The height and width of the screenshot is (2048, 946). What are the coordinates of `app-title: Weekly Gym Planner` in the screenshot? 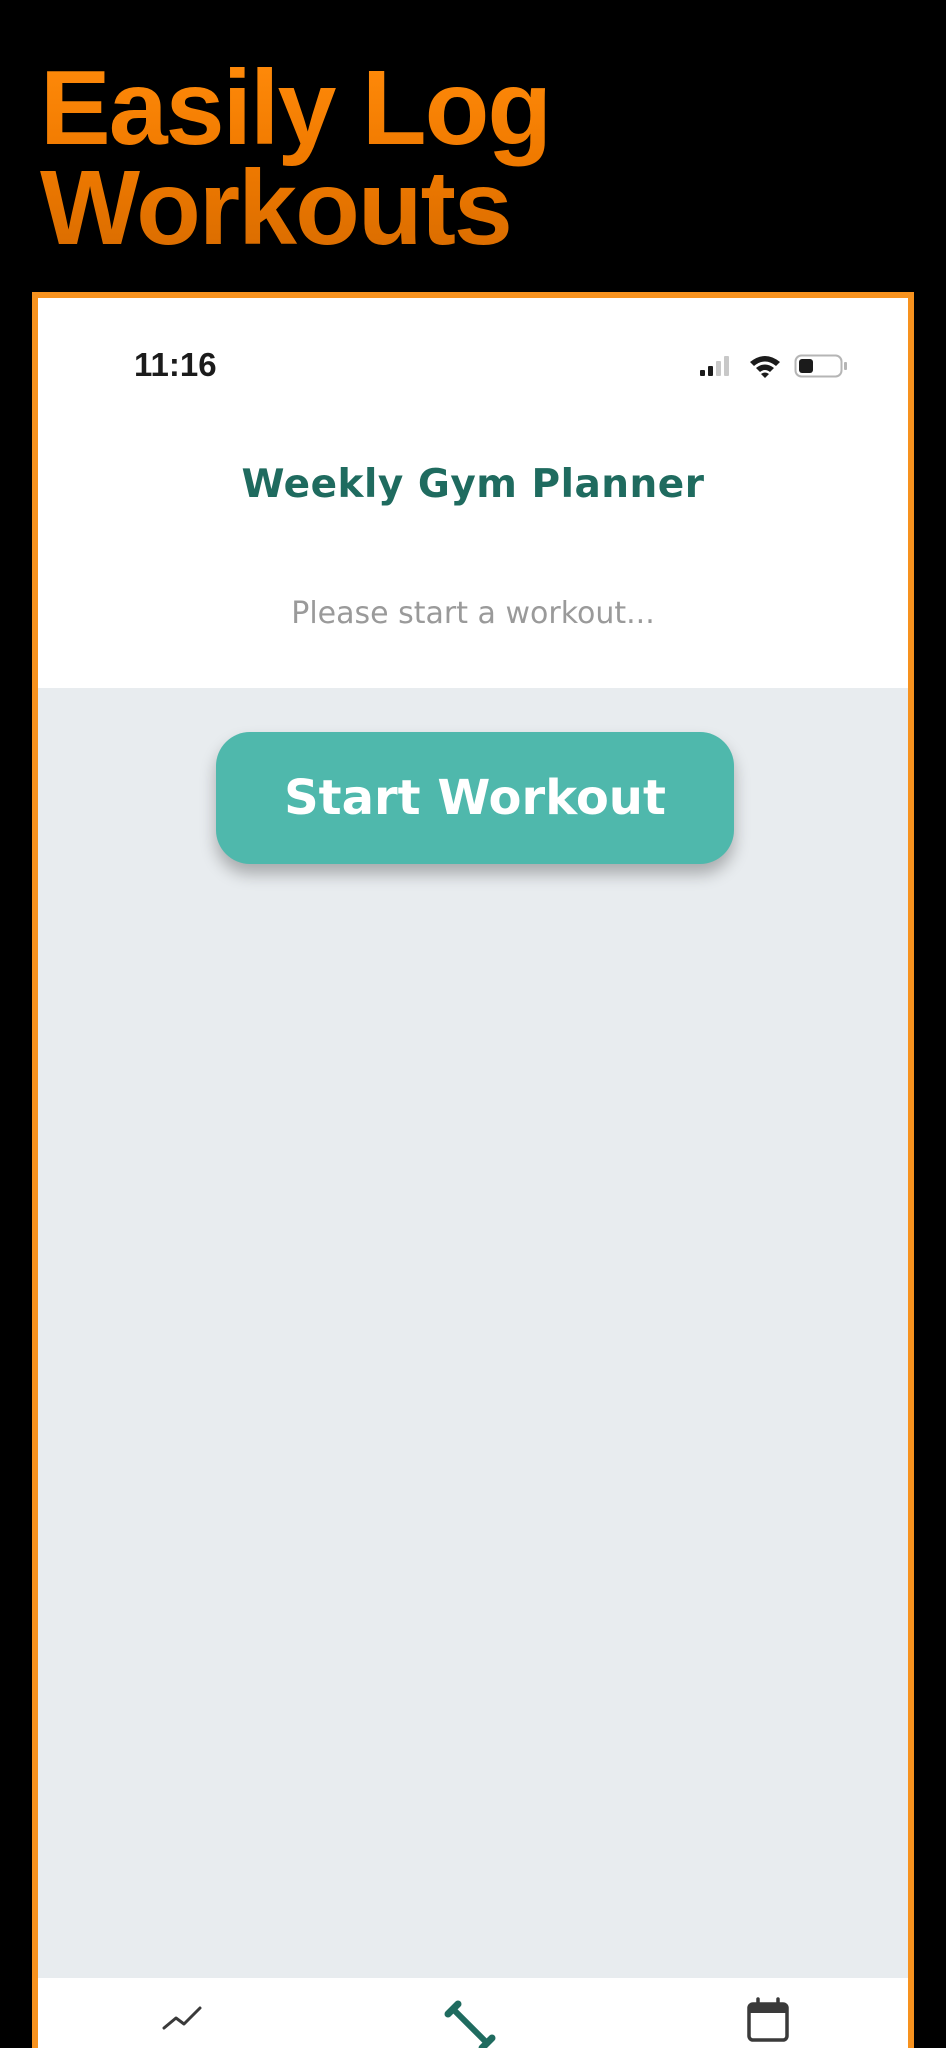 It's located at (473, 484).